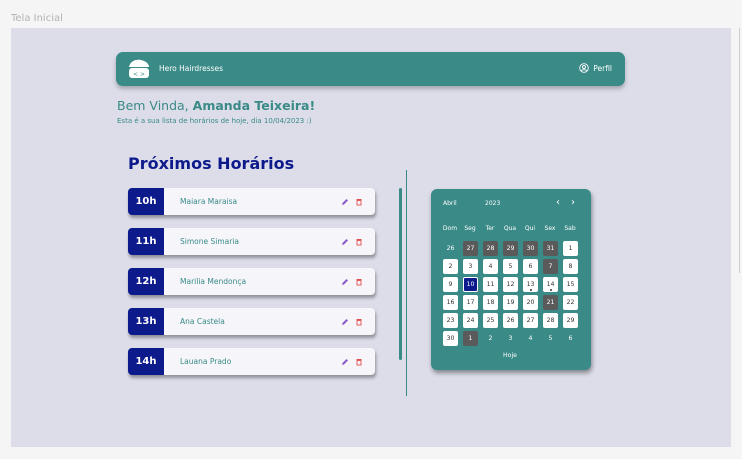 Image resolution: width=742 pixels, height=459 pixels. Describe the element at coordinates (530, 284) in the screenshot. I see `calendar-day-cell: 13` at that location.